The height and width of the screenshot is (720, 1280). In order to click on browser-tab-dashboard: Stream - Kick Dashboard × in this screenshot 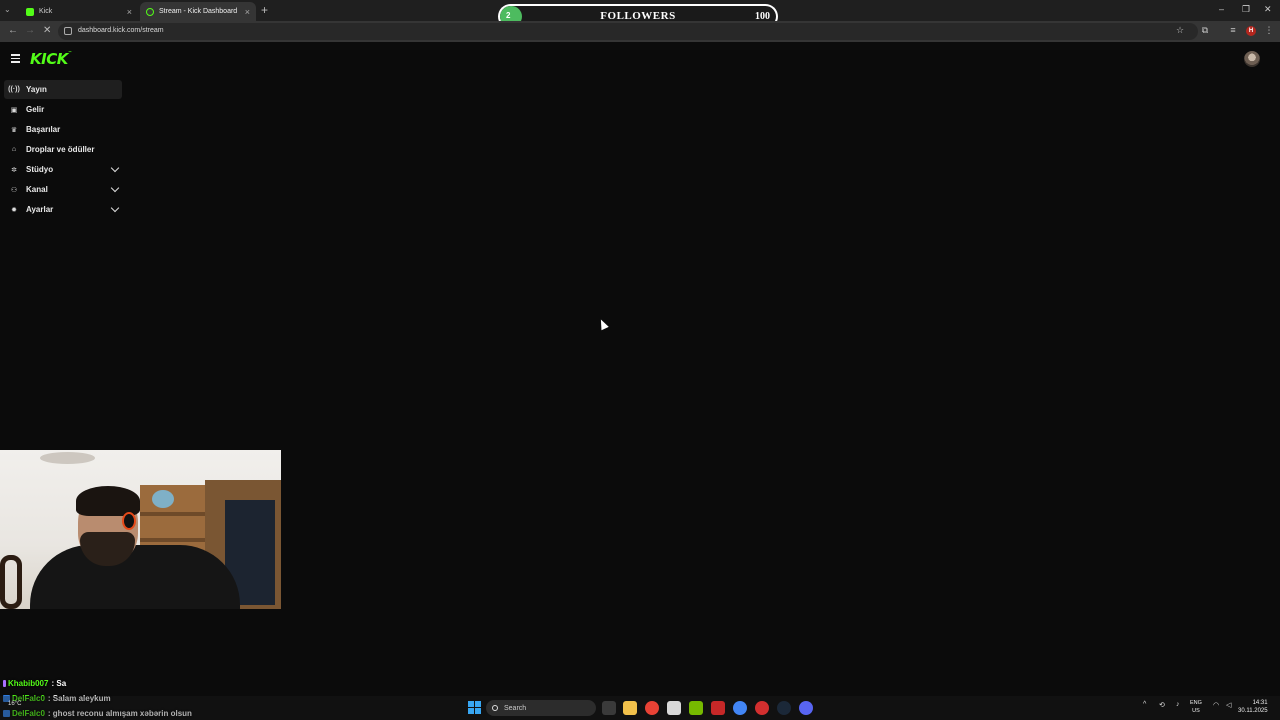, I will do `click(198, 11)`.